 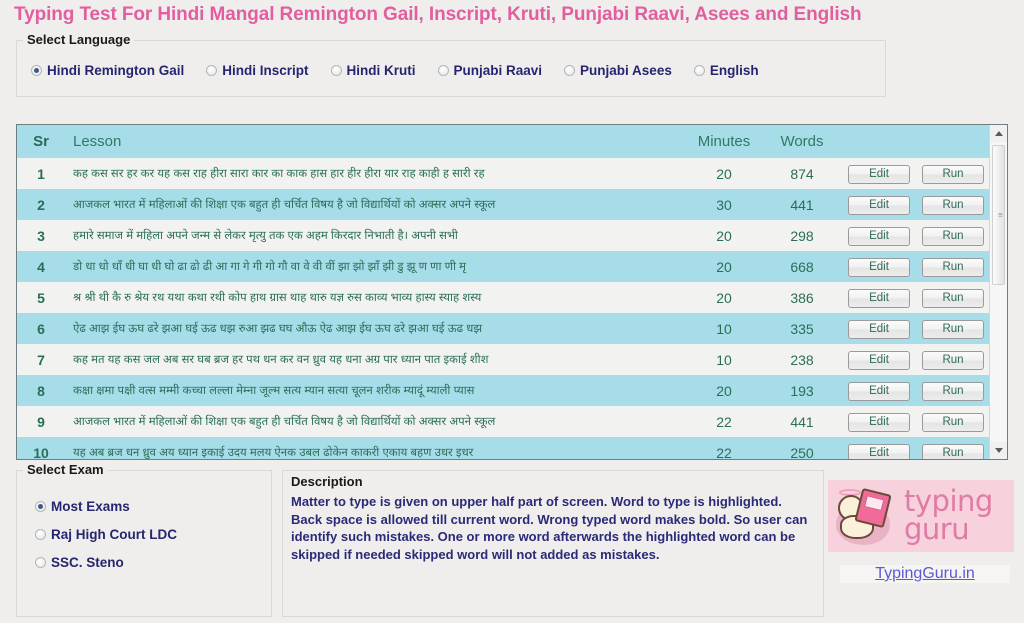 I want to click on site-link: TypingGuru.in, so click(x=925, y=574).